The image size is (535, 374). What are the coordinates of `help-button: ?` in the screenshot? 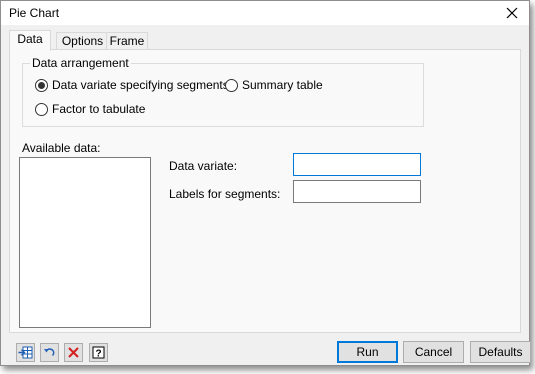 It's located at (98, 352).